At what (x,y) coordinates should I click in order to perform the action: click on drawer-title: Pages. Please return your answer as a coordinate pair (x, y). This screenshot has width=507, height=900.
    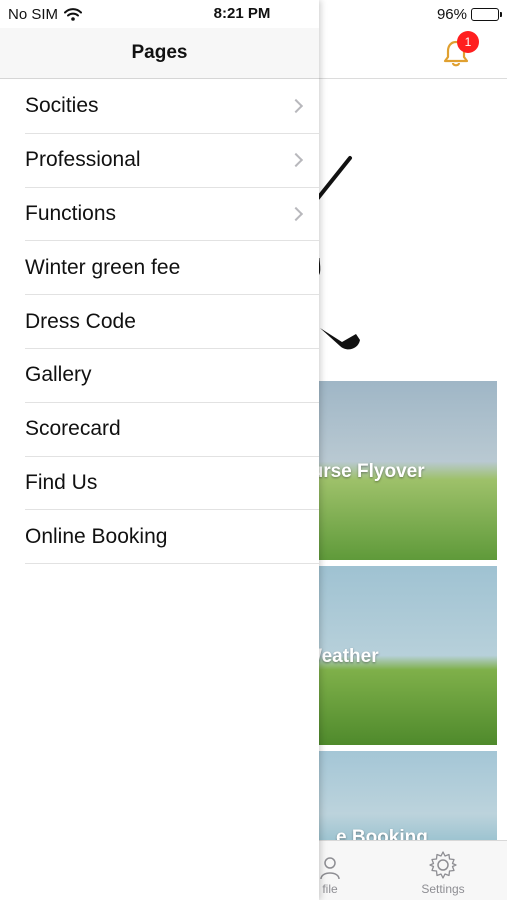
    Looking at the image, I should click on (159, 52).